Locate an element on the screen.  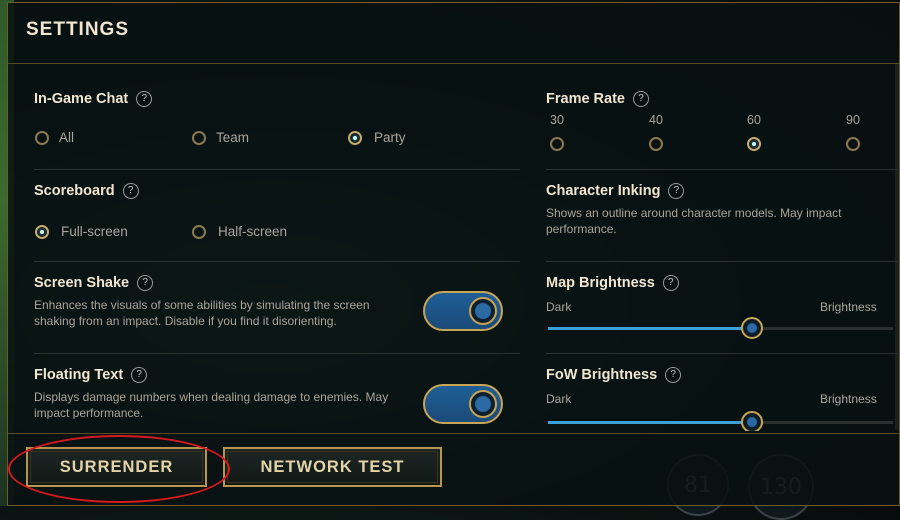
frame-rate-90-radio is located at coordinates (853, 144).